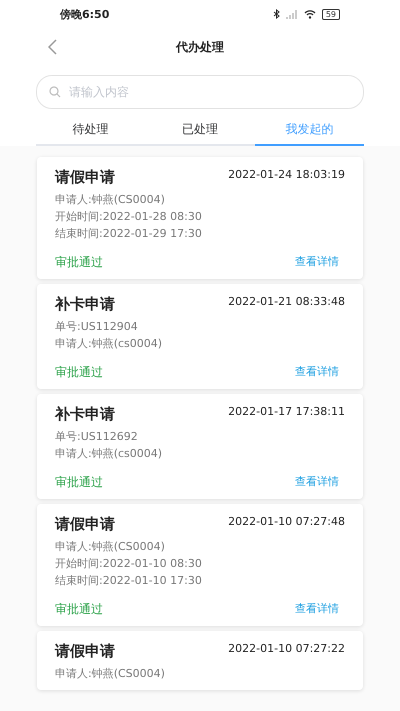 This screenshot has width=400, height=711. I want to click on card-time: 2022-01-10 07:27:48, so click(286, 521).